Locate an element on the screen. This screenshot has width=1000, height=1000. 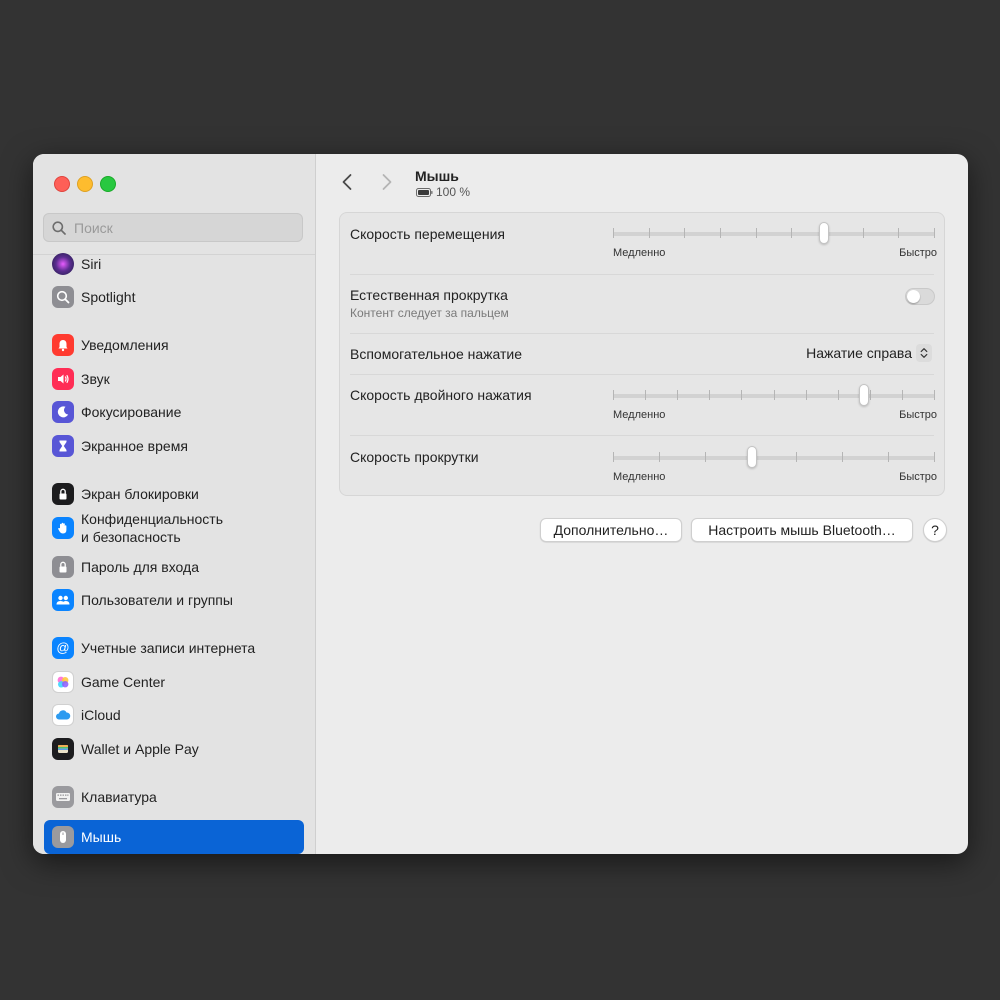
sidebar-item-internet-accounts: @ Учетные записи интернета is located at coordinates (174, 648).